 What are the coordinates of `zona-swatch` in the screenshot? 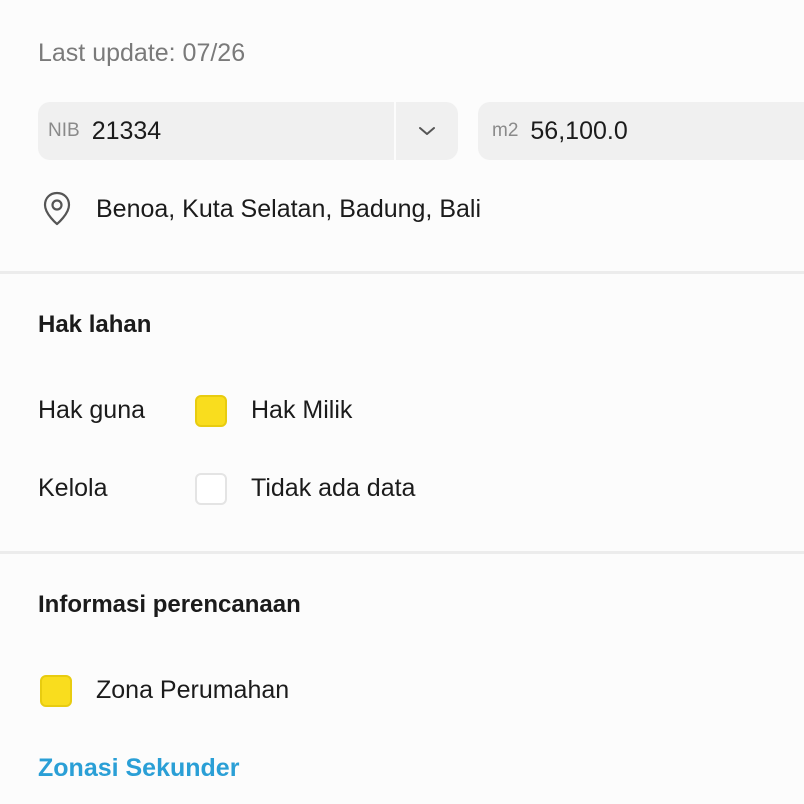 It's located at (56, 691).